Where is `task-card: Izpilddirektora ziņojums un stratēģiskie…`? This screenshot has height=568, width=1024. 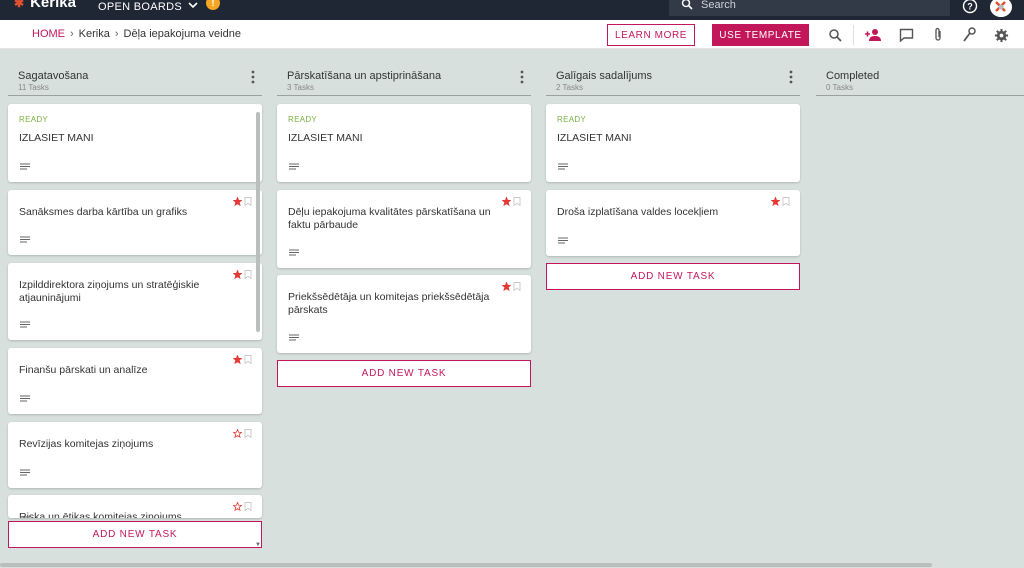 task-card: Izpilddirektora ziņojums un stratēģiskie… is located at coordinates (135, 301).